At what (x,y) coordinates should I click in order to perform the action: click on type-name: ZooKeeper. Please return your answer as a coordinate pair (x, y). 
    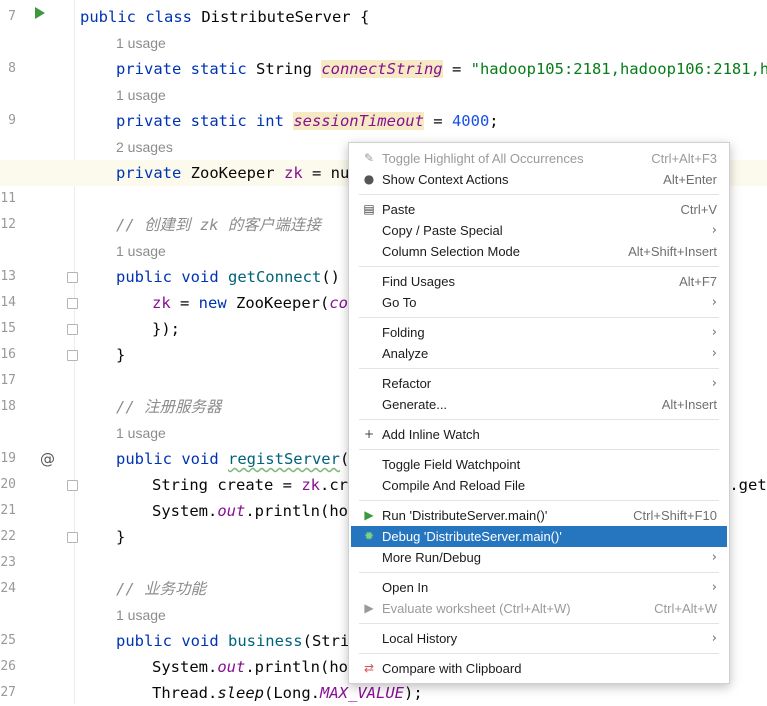
    Looking at the image, I should click on (237, 173).